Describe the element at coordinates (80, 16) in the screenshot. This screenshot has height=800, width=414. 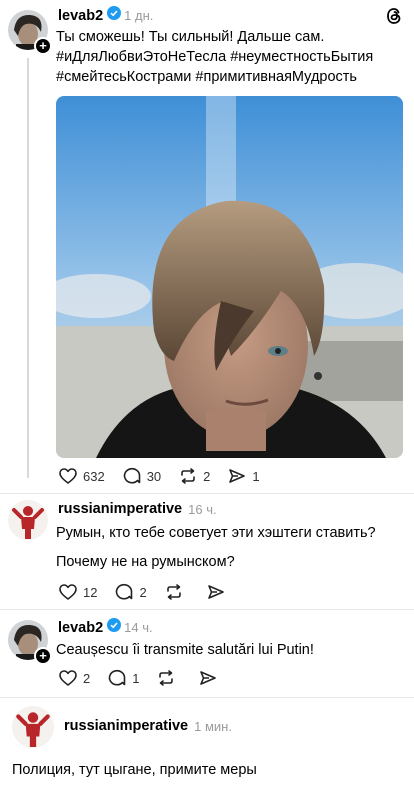
I see `post-username: levab2` at that location.